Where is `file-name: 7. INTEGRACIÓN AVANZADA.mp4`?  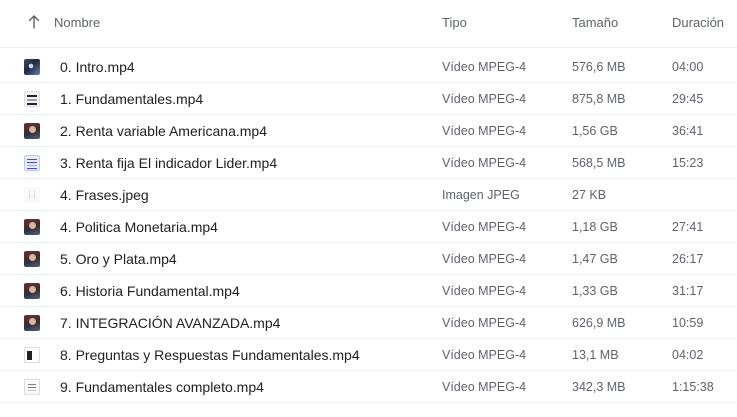 file-name: 7. INTEGRACIÓN AVANZADA.mp4 is located at coordinates (170, 323).